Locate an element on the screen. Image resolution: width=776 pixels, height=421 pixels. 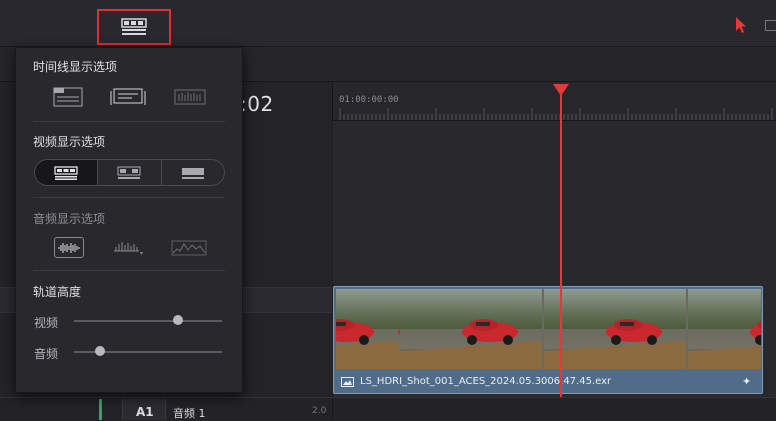
timeline-view-options-icon is located at coordinates (134, 26).